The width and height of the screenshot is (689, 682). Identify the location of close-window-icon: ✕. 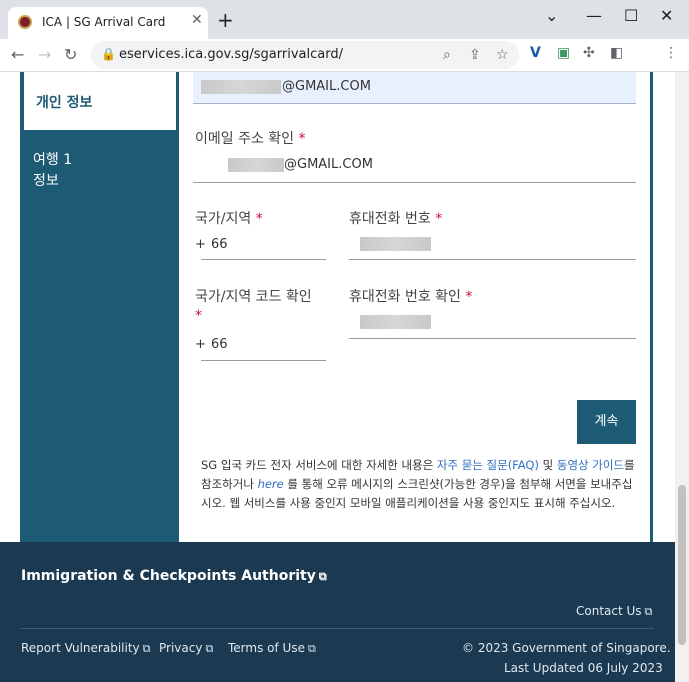
(666, 15).